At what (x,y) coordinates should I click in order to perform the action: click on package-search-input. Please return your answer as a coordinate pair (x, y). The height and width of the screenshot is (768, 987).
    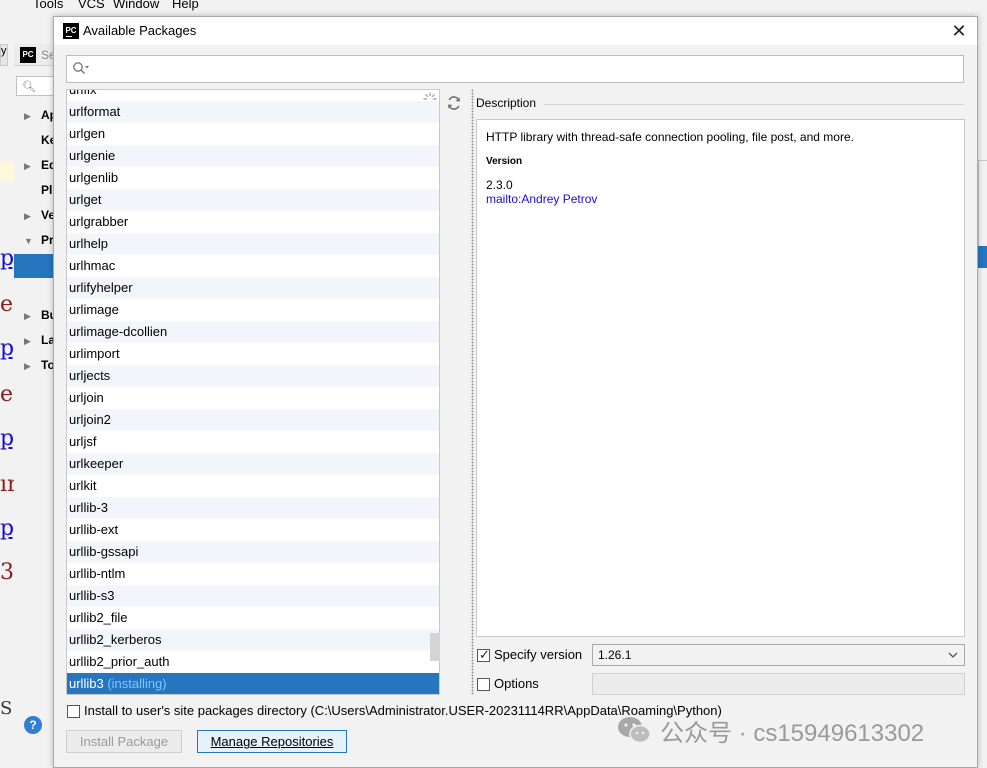
    Looking at the image, I should click on (523, 69).